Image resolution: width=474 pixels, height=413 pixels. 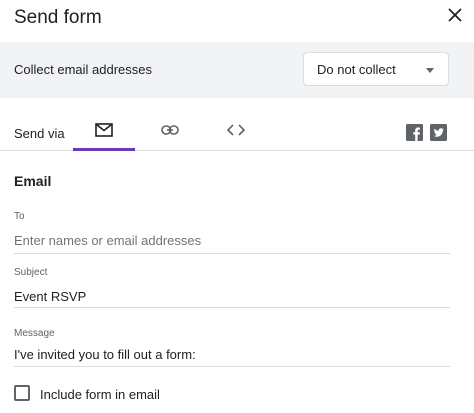 I want to click on close-button, so click(x=455, y=15).